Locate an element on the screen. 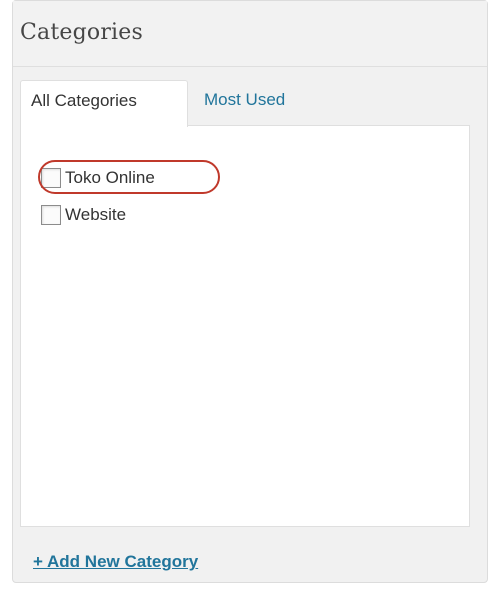 Image resolution: width=498 pixels, height=595 pixels. category-tabs: All Categories Most Used is located at coordinates (245, 103).